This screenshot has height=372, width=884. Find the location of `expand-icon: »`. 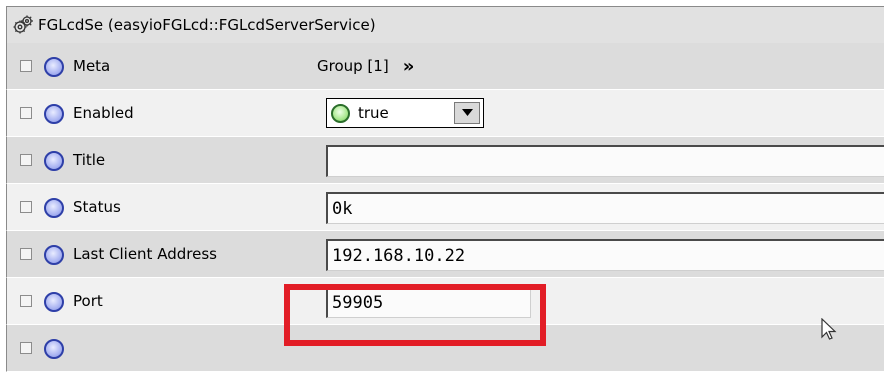

expand-icon: » is located at coordinates (409, 66).